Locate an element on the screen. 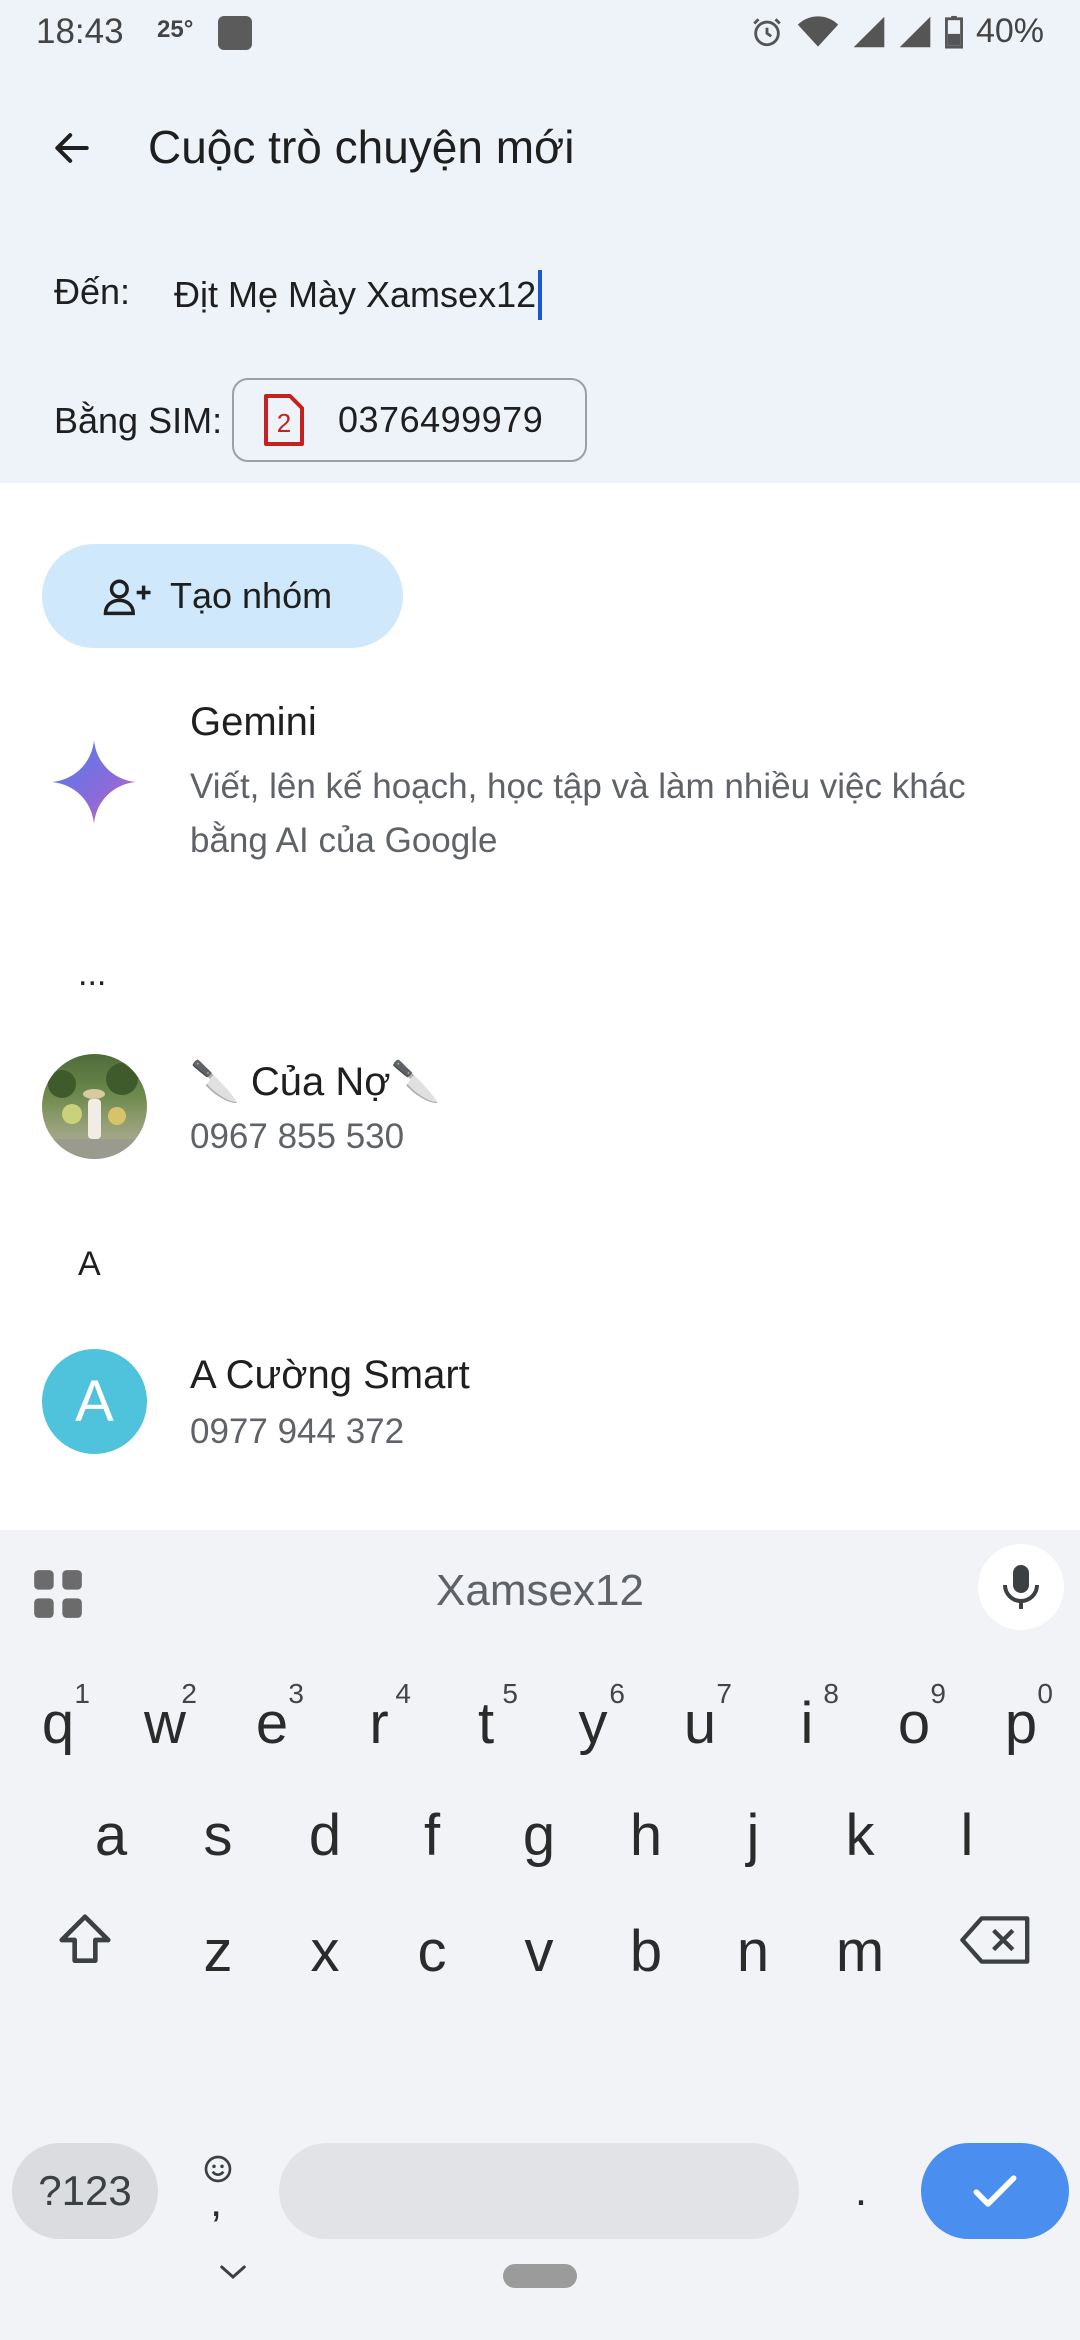 The width and height of the screenshot is (1080, 2340). contact-item: A A Cường Smart 0977 944 372 is located at coordinates (540, 1410).